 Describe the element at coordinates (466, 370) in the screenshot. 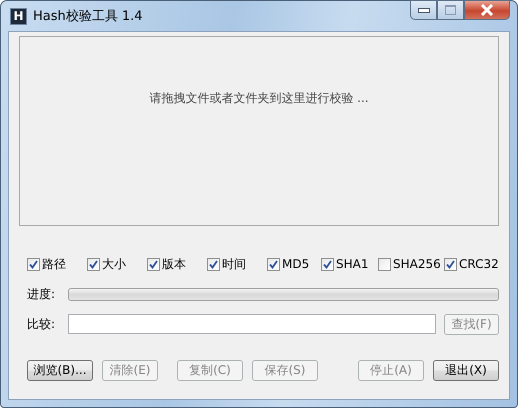

I see `action-button: 退出(X)` at that location.